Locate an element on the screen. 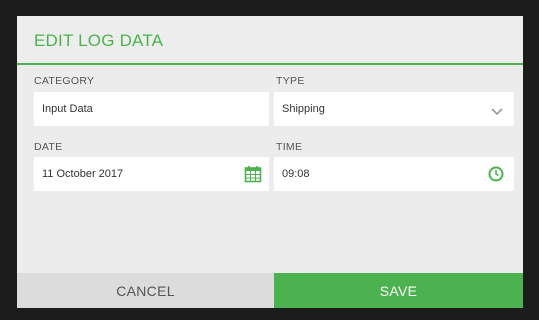  clock-icon is located at coordinates (496, 176).